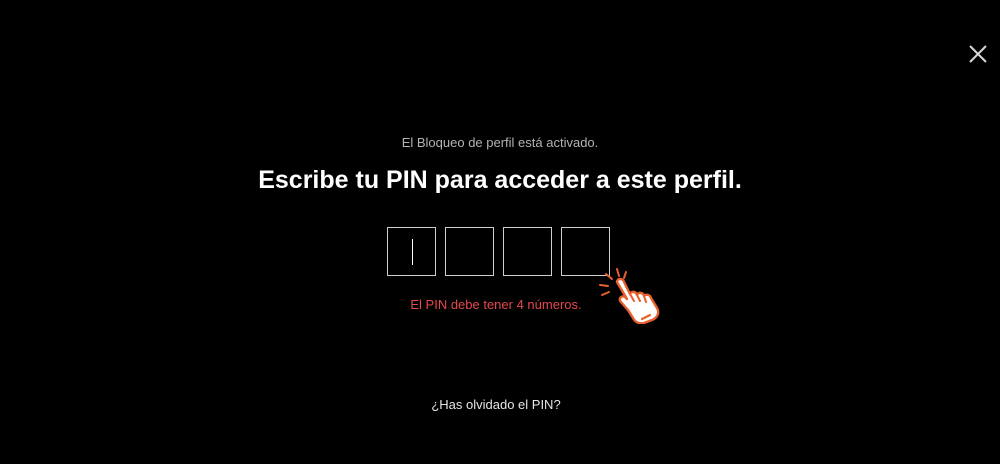 This screenshot has height=464, width=1000. Describe the element at coordinates (496, 404) in the screenshot. I see `forgot-pin-link: ¿Has olvidado el PIN?` at that location.